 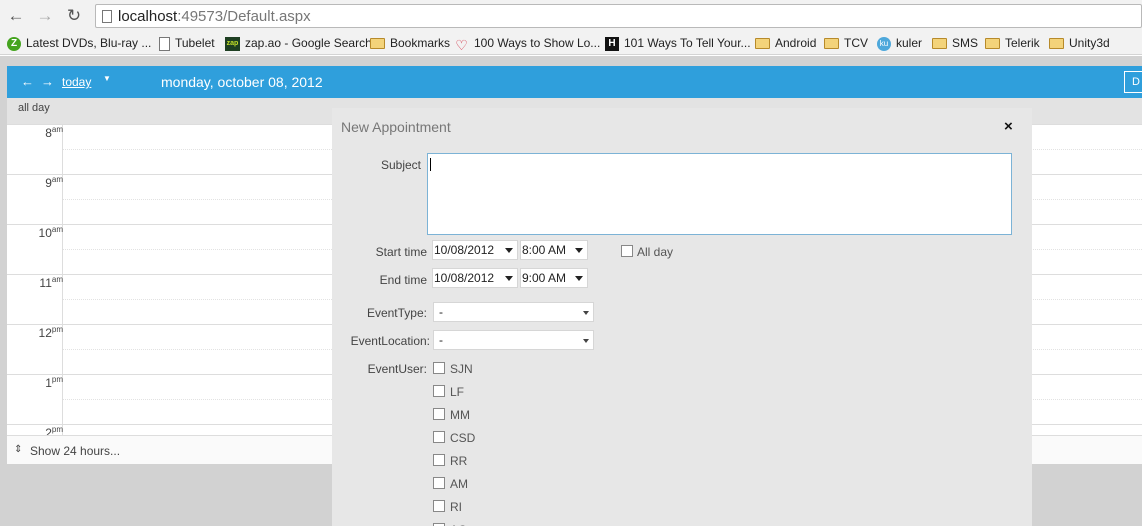 What do you see at coordinates (965, 43) in the screenshot?
I see `bookmark-label: SMS` at bounding box center [965, 43].